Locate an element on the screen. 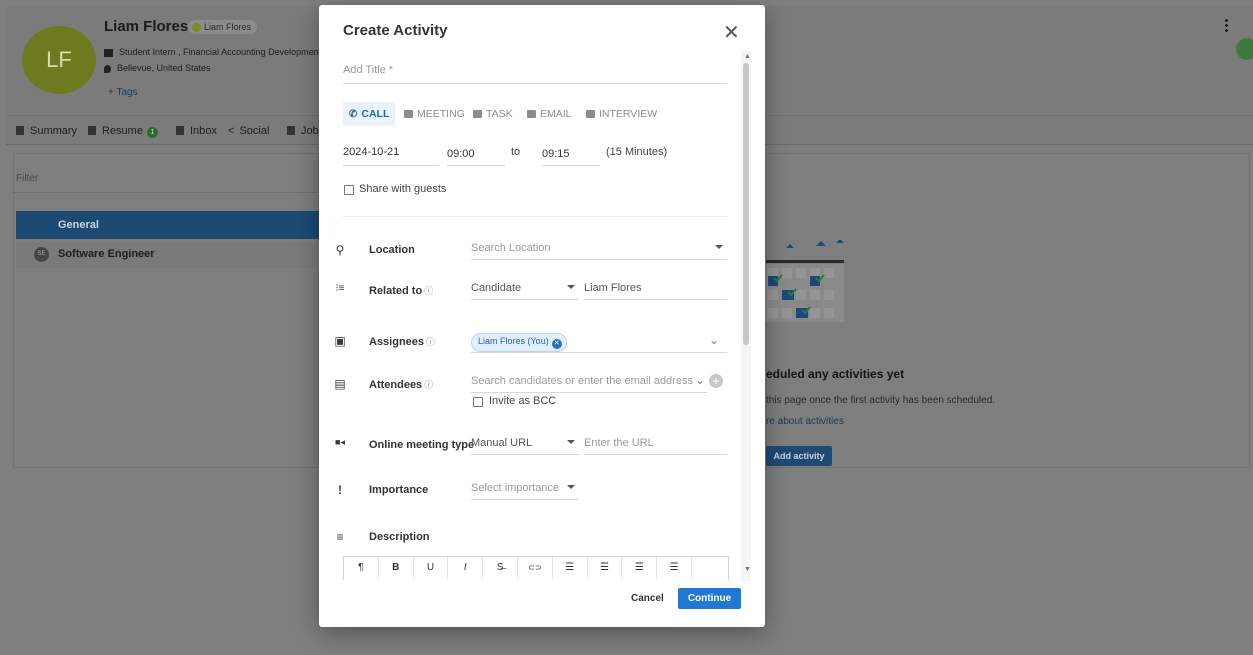 This screenshot has width=1253, height=655. scroll-down-icon: ▼ is located at coordinates (747, 569).